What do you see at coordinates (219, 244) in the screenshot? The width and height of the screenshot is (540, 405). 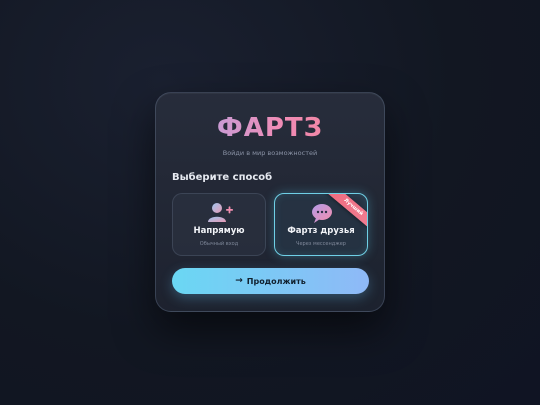 I see `option-direct-subtitle: Обычный вход` at bounding box center [219, 244].